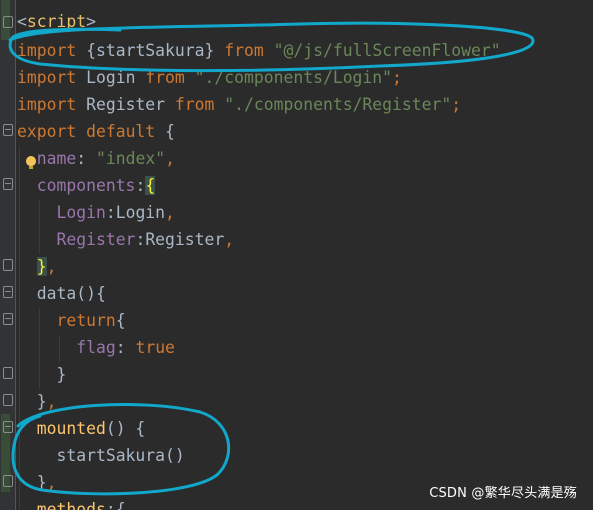  I want to click on code-line-1: <script>, so click(56, 21).